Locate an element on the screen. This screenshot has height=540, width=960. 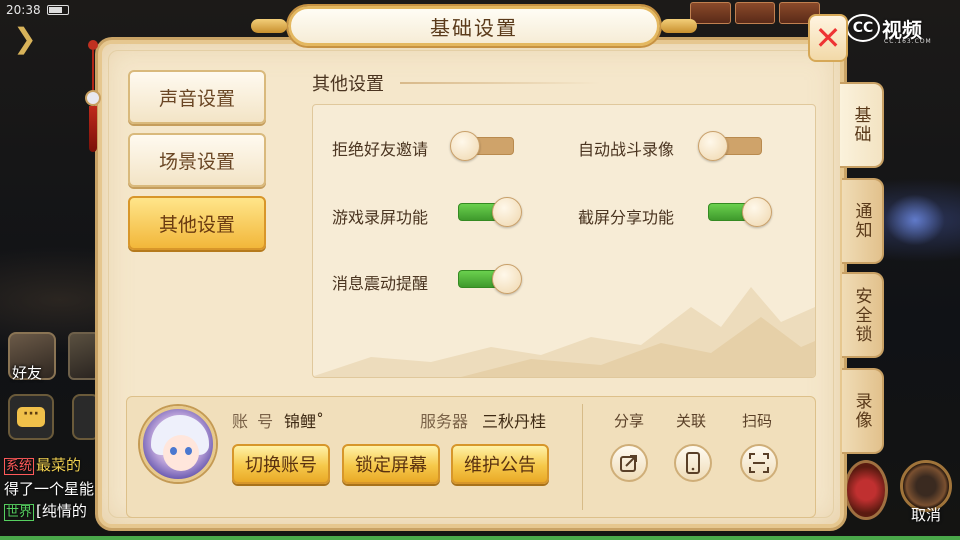
scan-label: 扫码 is located at coordinates (756, 421).